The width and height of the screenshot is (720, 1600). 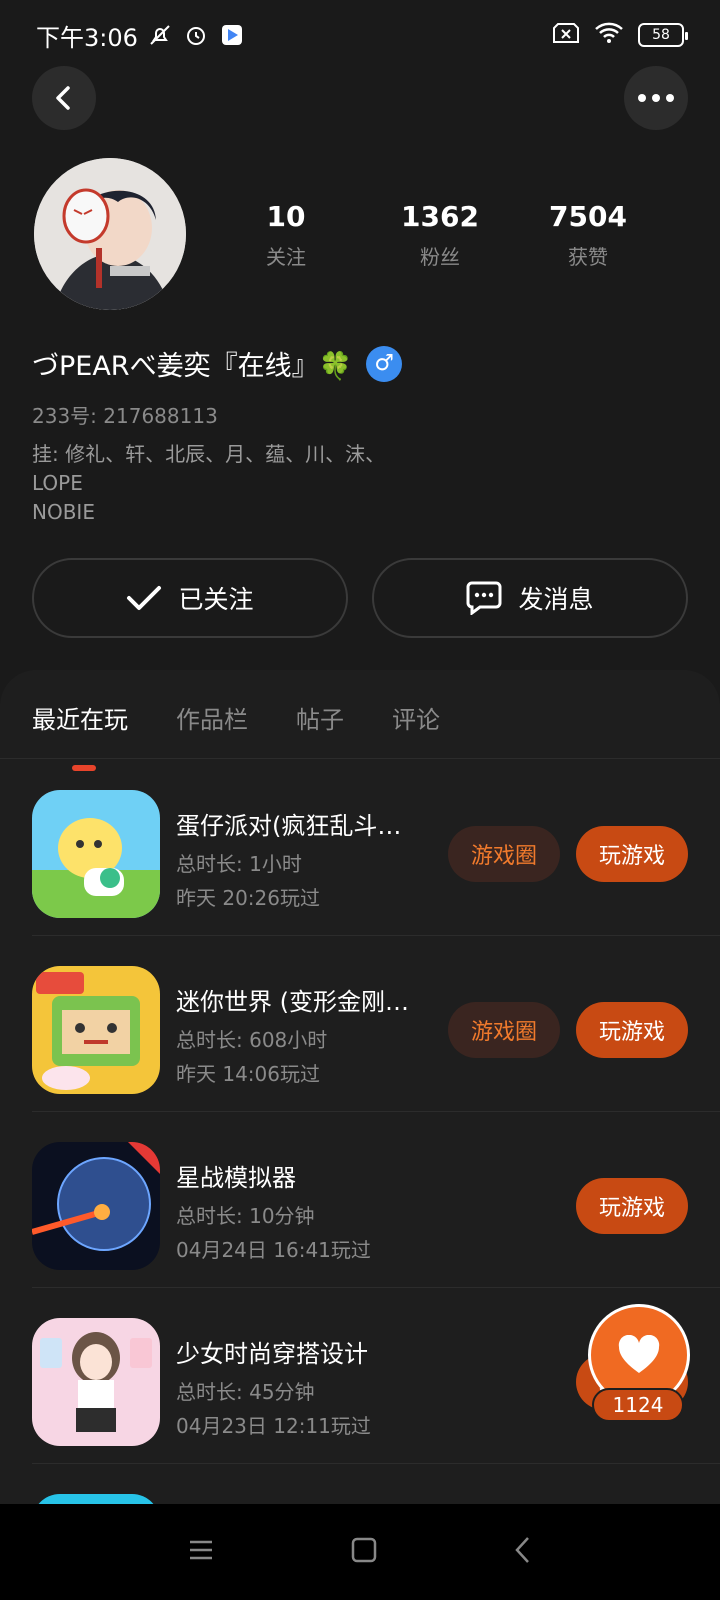 What do you see at coordinates (248, 1074) in the screenshot?
I see `game-last-played: 昨天 14:06玩过` at bounding box center [248, 1074].